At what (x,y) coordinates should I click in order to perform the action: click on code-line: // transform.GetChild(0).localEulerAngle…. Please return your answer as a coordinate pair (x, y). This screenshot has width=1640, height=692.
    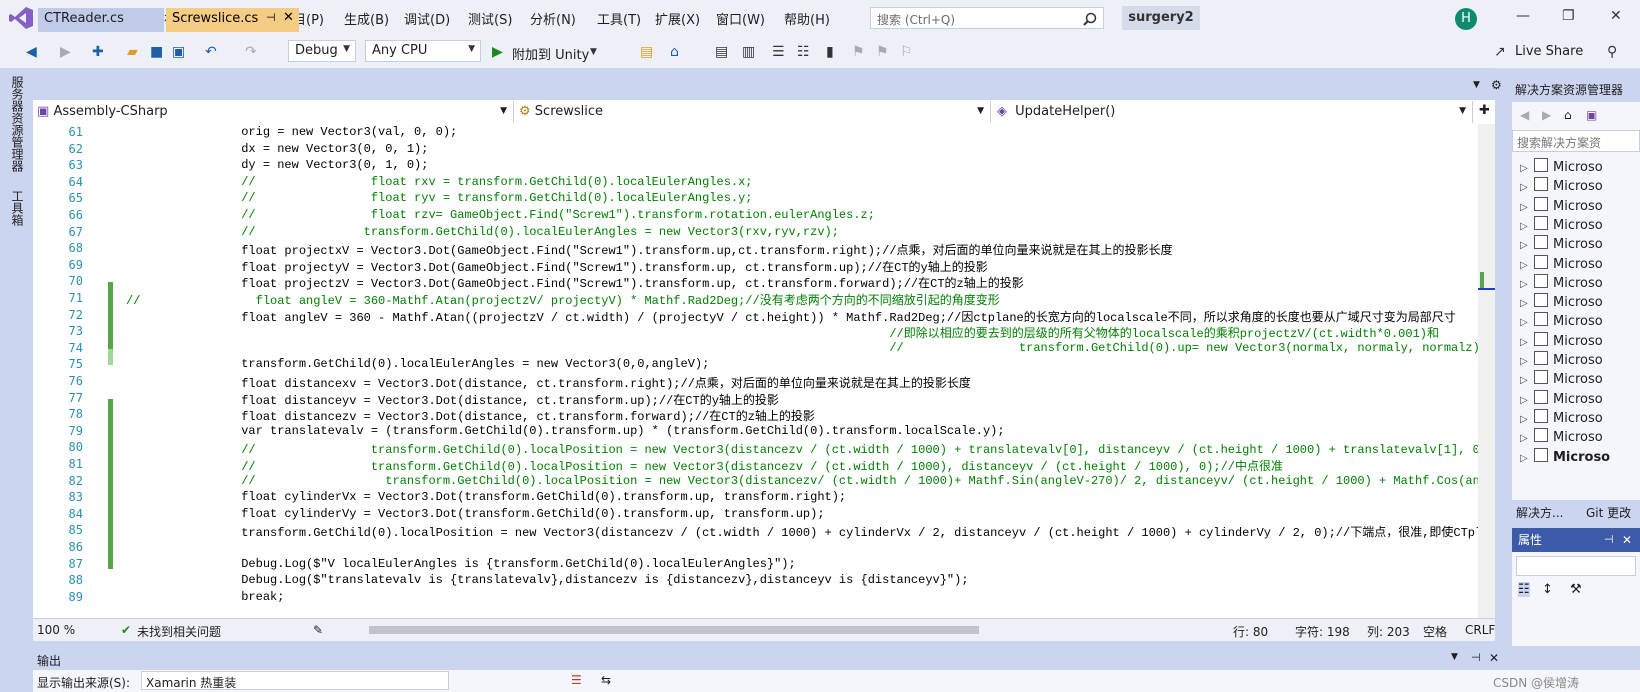
    Looking at the image, I should click on (482, 232).